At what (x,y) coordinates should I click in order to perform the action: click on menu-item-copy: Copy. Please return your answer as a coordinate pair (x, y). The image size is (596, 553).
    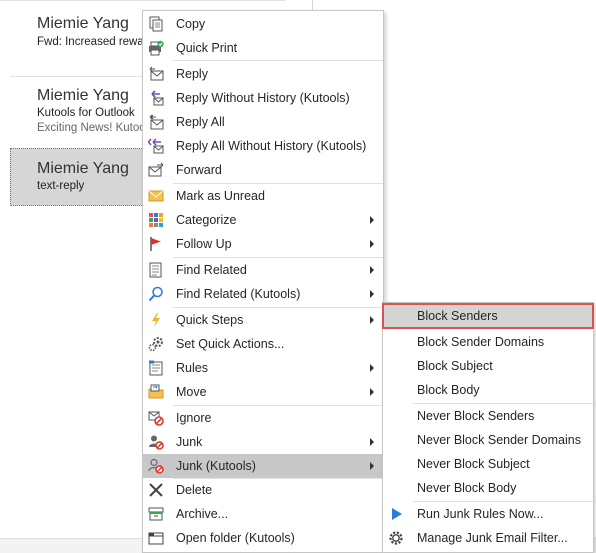
    Looking at the image, I should click on (263, 24).